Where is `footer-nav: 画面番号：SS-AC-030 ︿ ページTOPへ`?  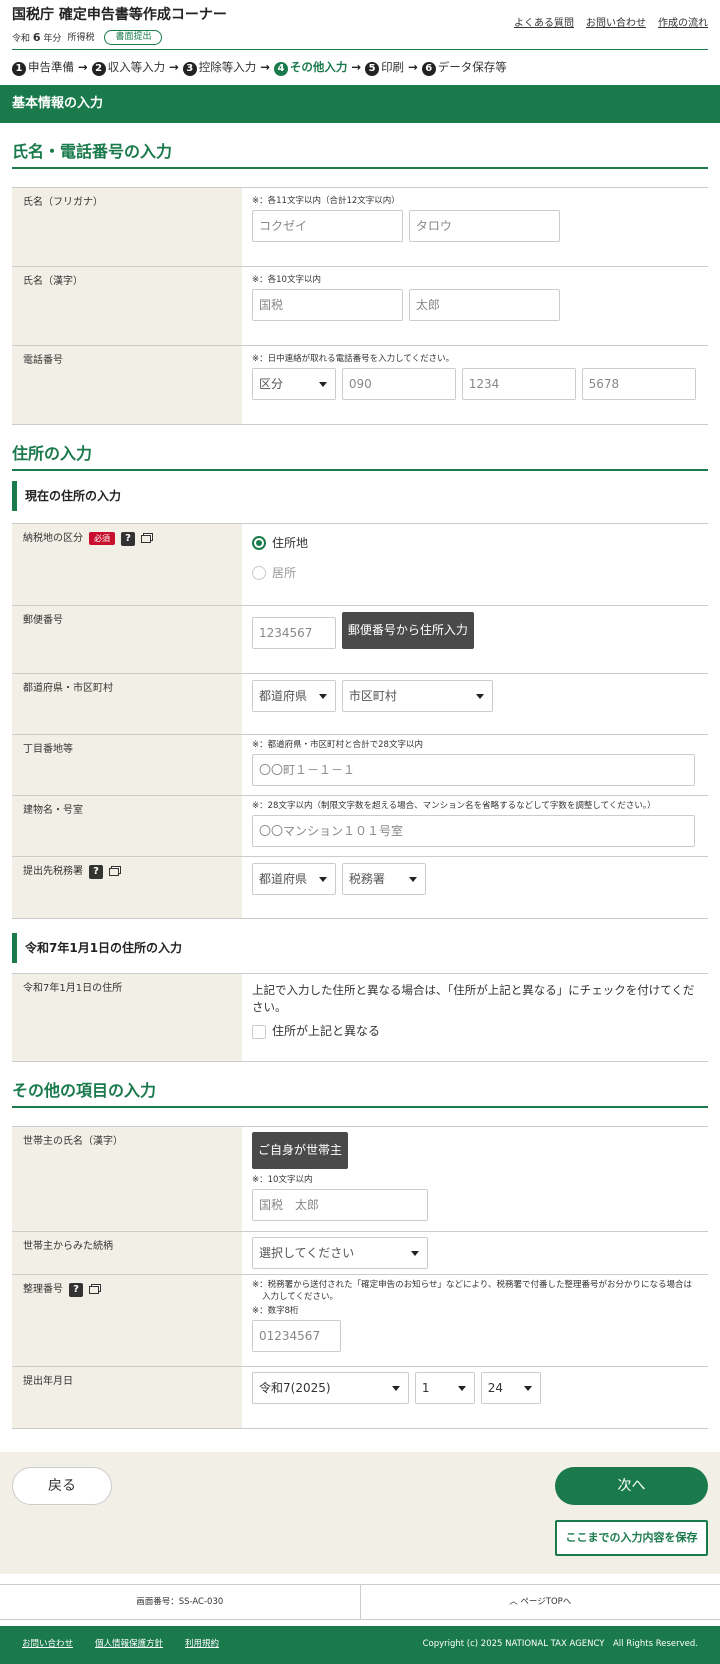
footer-nav: 画面番号：SS-AC-030 ︿ ページTOPへ is located at coordinates (360, 1602).